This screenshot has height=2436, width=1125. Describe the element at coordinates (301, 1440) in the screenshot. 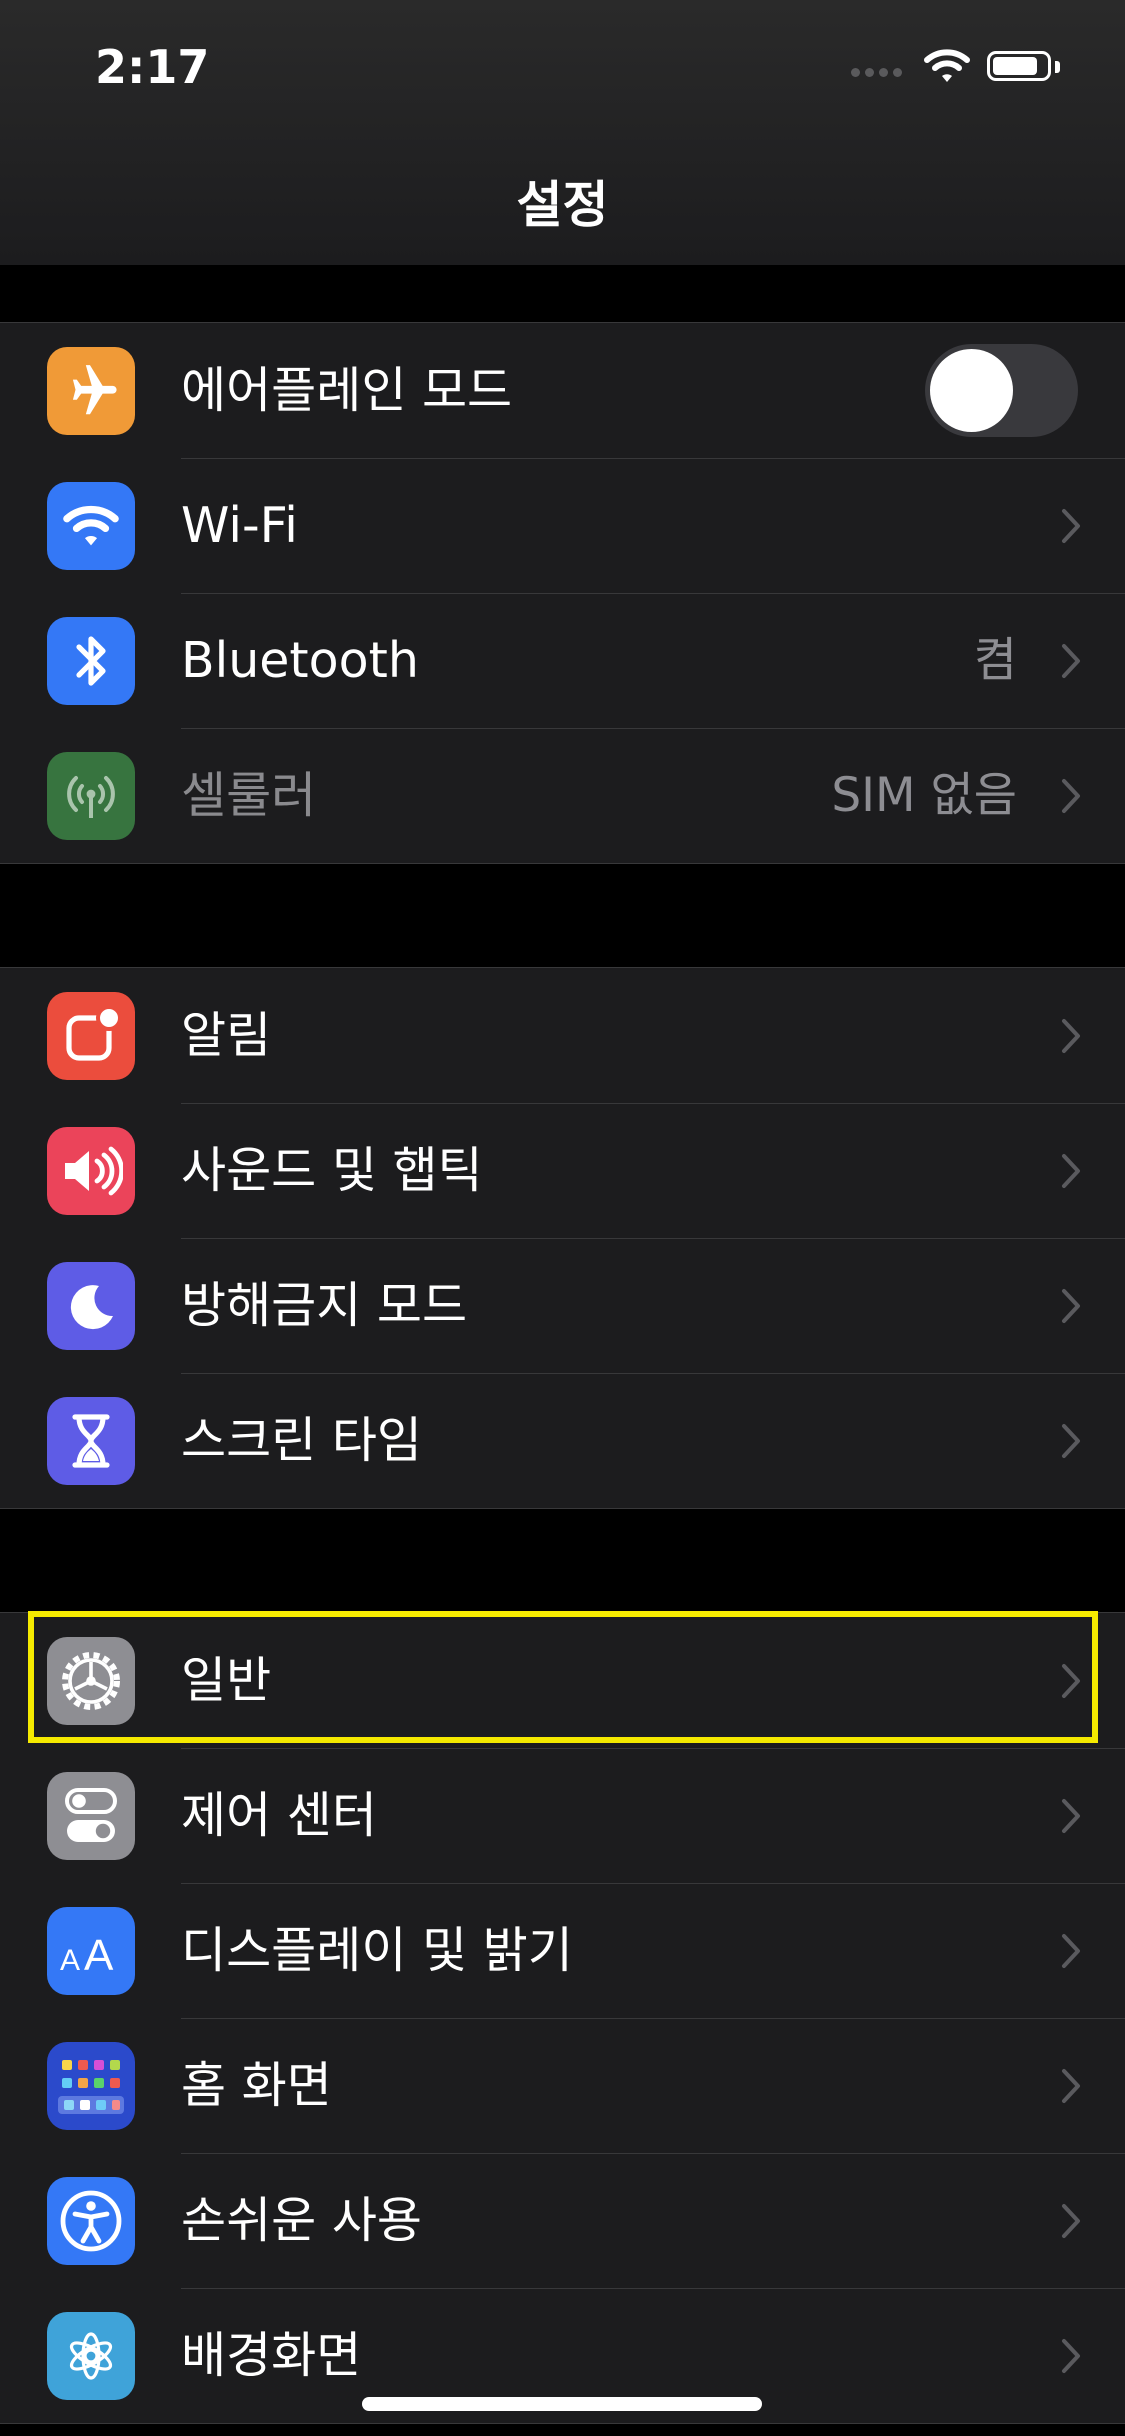

I see `row-label: 스크린 타임` at that location.